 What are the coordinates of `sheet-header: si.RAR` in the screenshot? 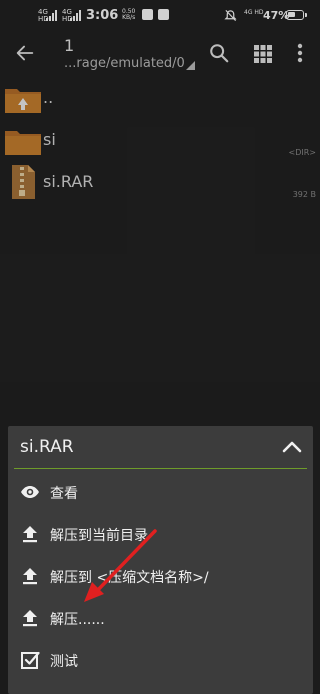 It's located at (160, 447).